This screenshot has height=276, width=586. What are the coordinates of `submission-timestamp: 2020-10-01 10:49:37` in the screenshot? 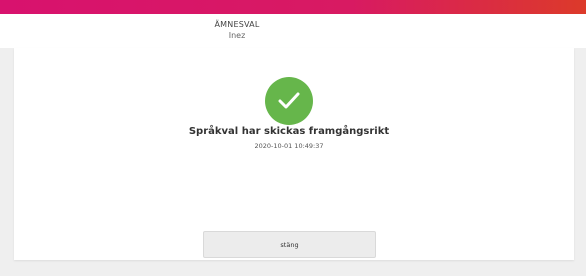 It's located at (289, 146).